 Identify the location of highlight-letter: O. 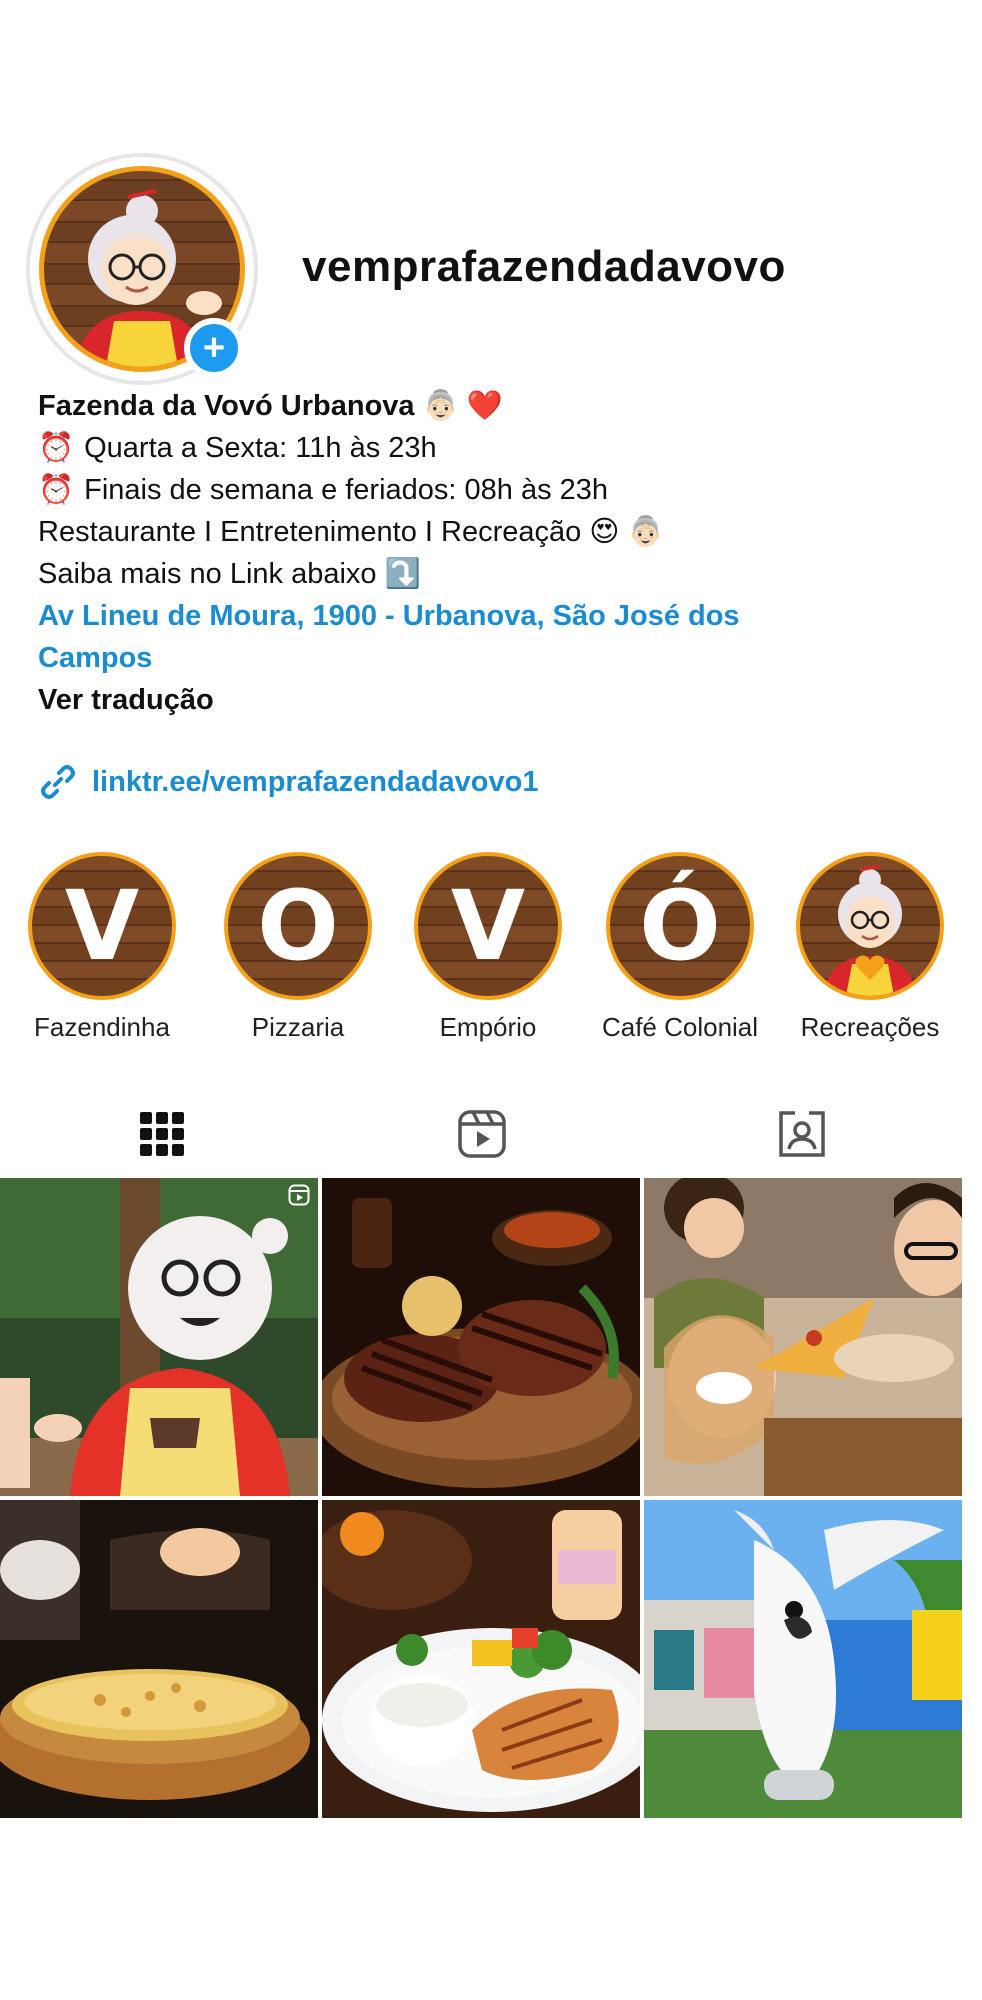
(298, 926).